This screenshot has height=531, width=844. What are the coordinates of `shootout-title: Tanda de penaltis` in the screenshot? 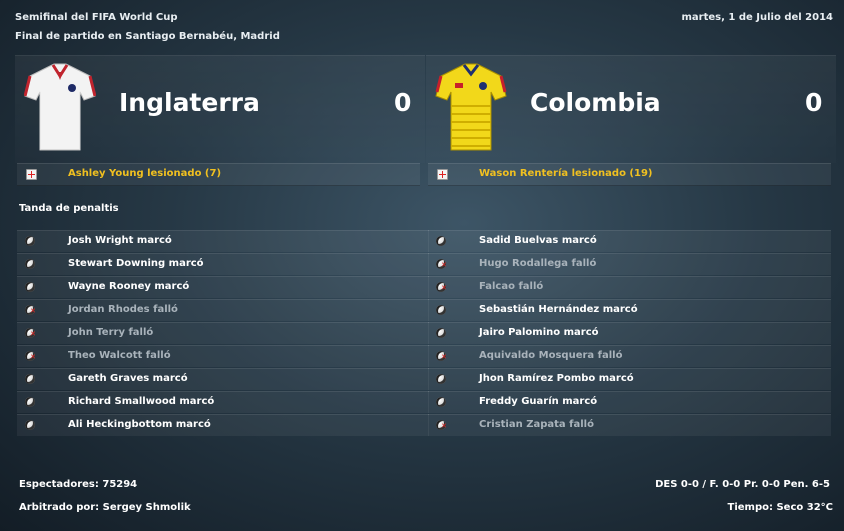 It's located at (69, 208).